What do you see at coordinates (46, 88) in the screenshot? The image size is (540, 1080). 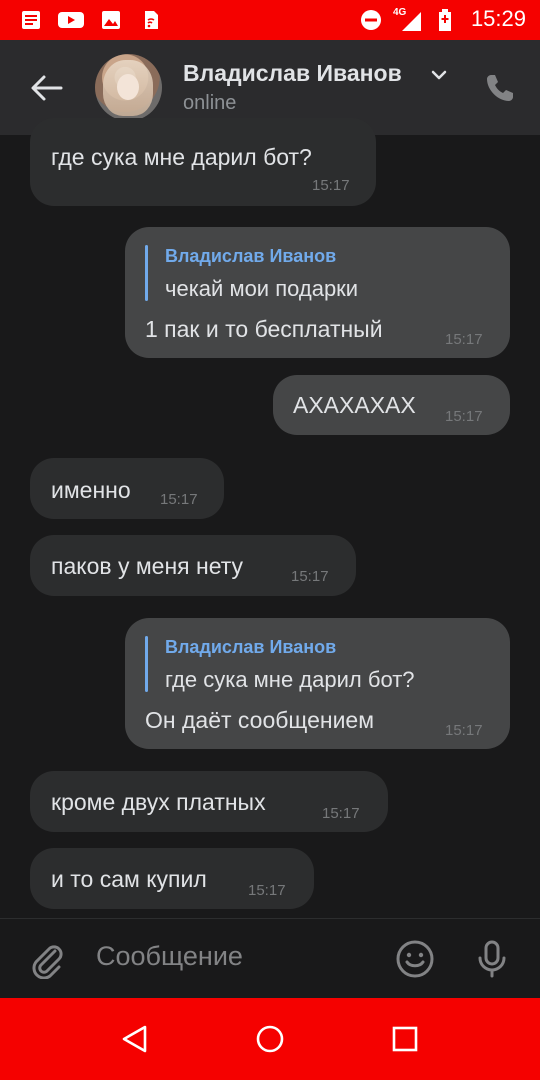 I see `back-arrow-icon` at bounding box center [46, 88].